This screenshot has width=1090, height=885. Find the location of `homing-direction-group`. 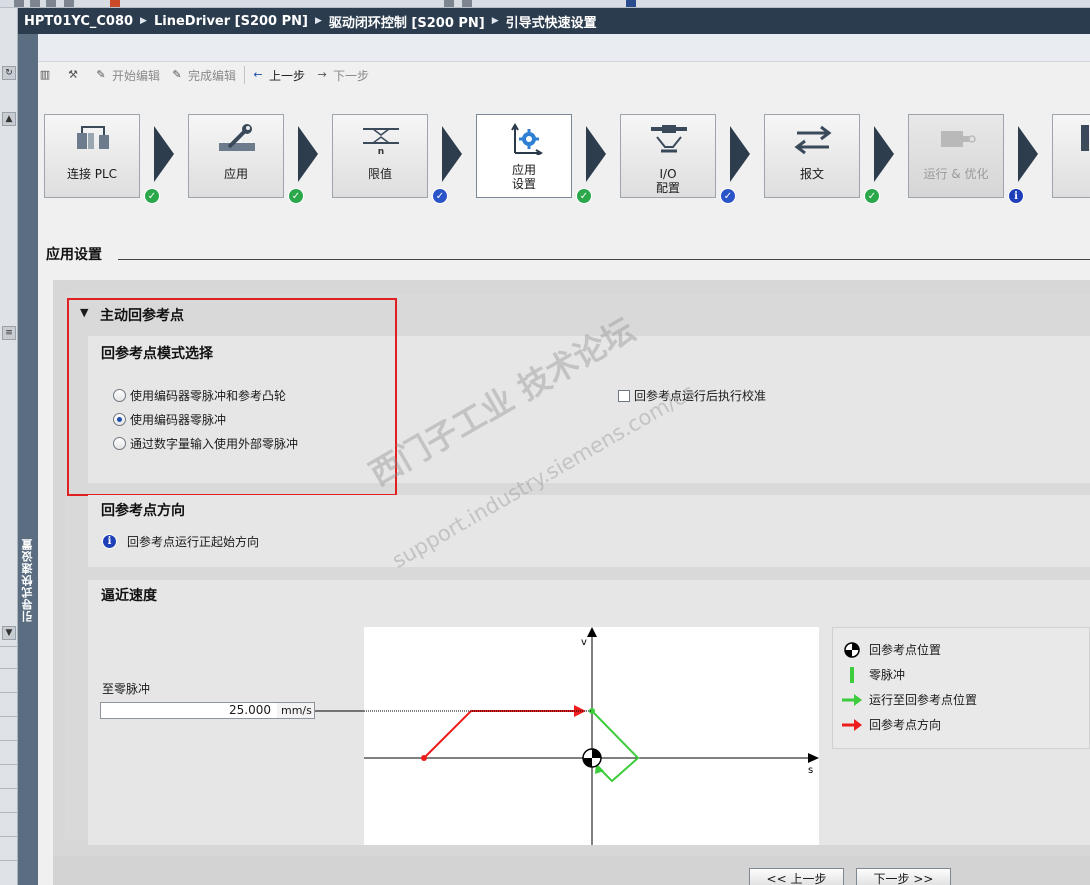

homing-direction-group is located at coordinates (589, 531).